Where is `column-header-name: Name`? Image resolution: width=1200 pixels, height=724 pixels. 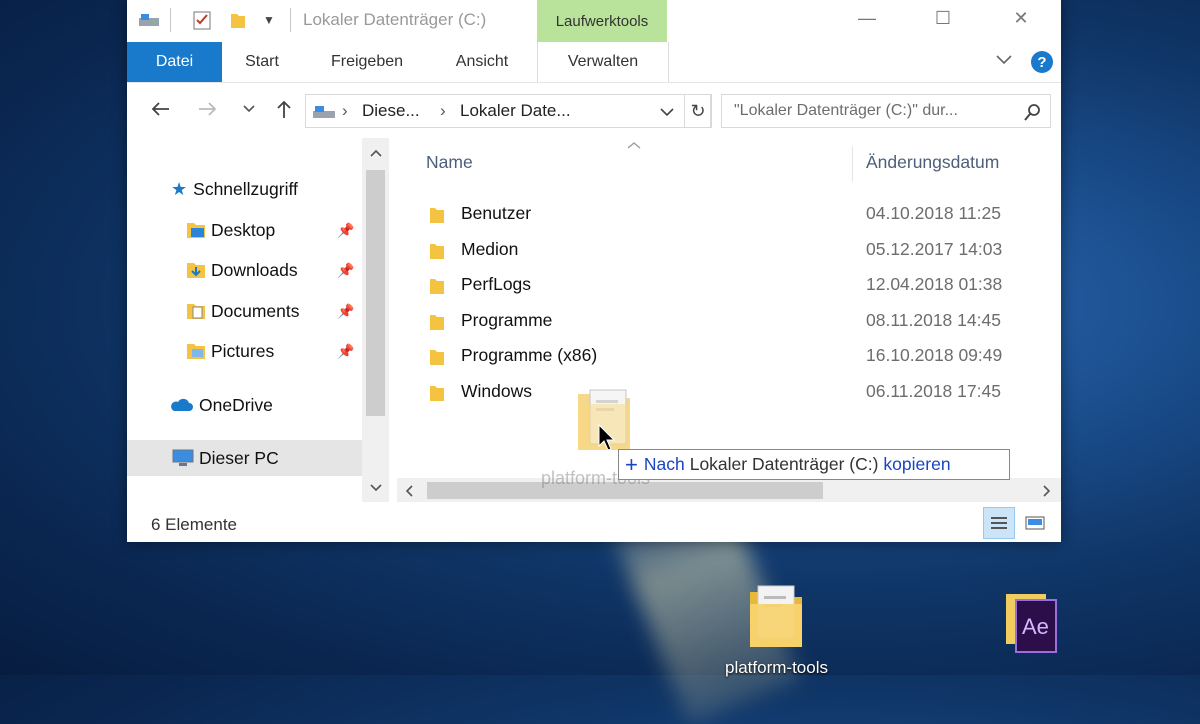 column-header-name: Name is located at coordinates (449, 162).